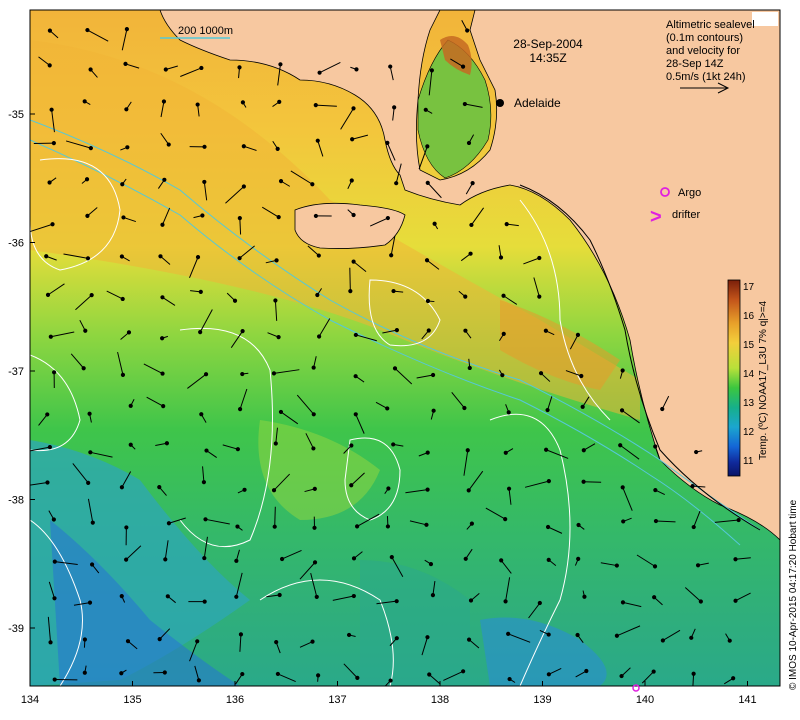 The width and height of the screenshot is (800, 720). Describe the element at coordinates (749, 345) in the screenshot. I see `colorbar-tick-label: 15` at that location.